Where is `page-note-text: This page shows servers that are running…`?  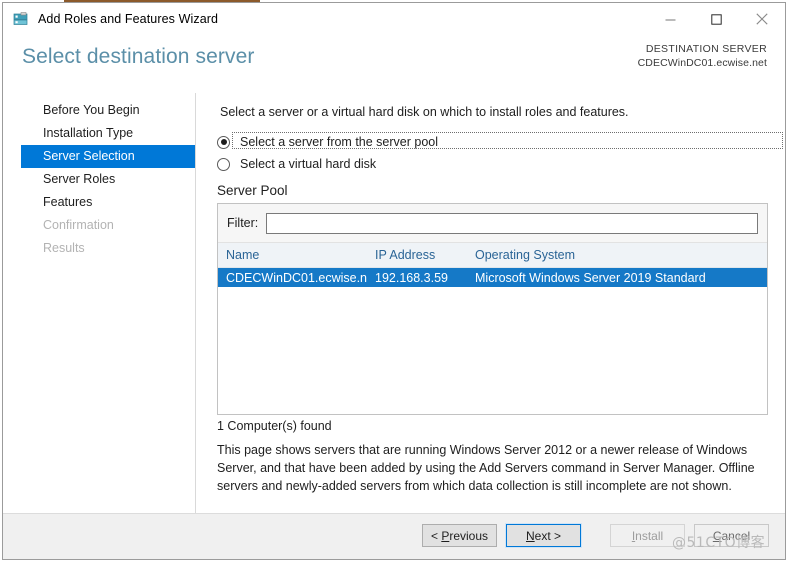
page-note-text: This page shows servers that are running… is located at coordinates (486, 468).